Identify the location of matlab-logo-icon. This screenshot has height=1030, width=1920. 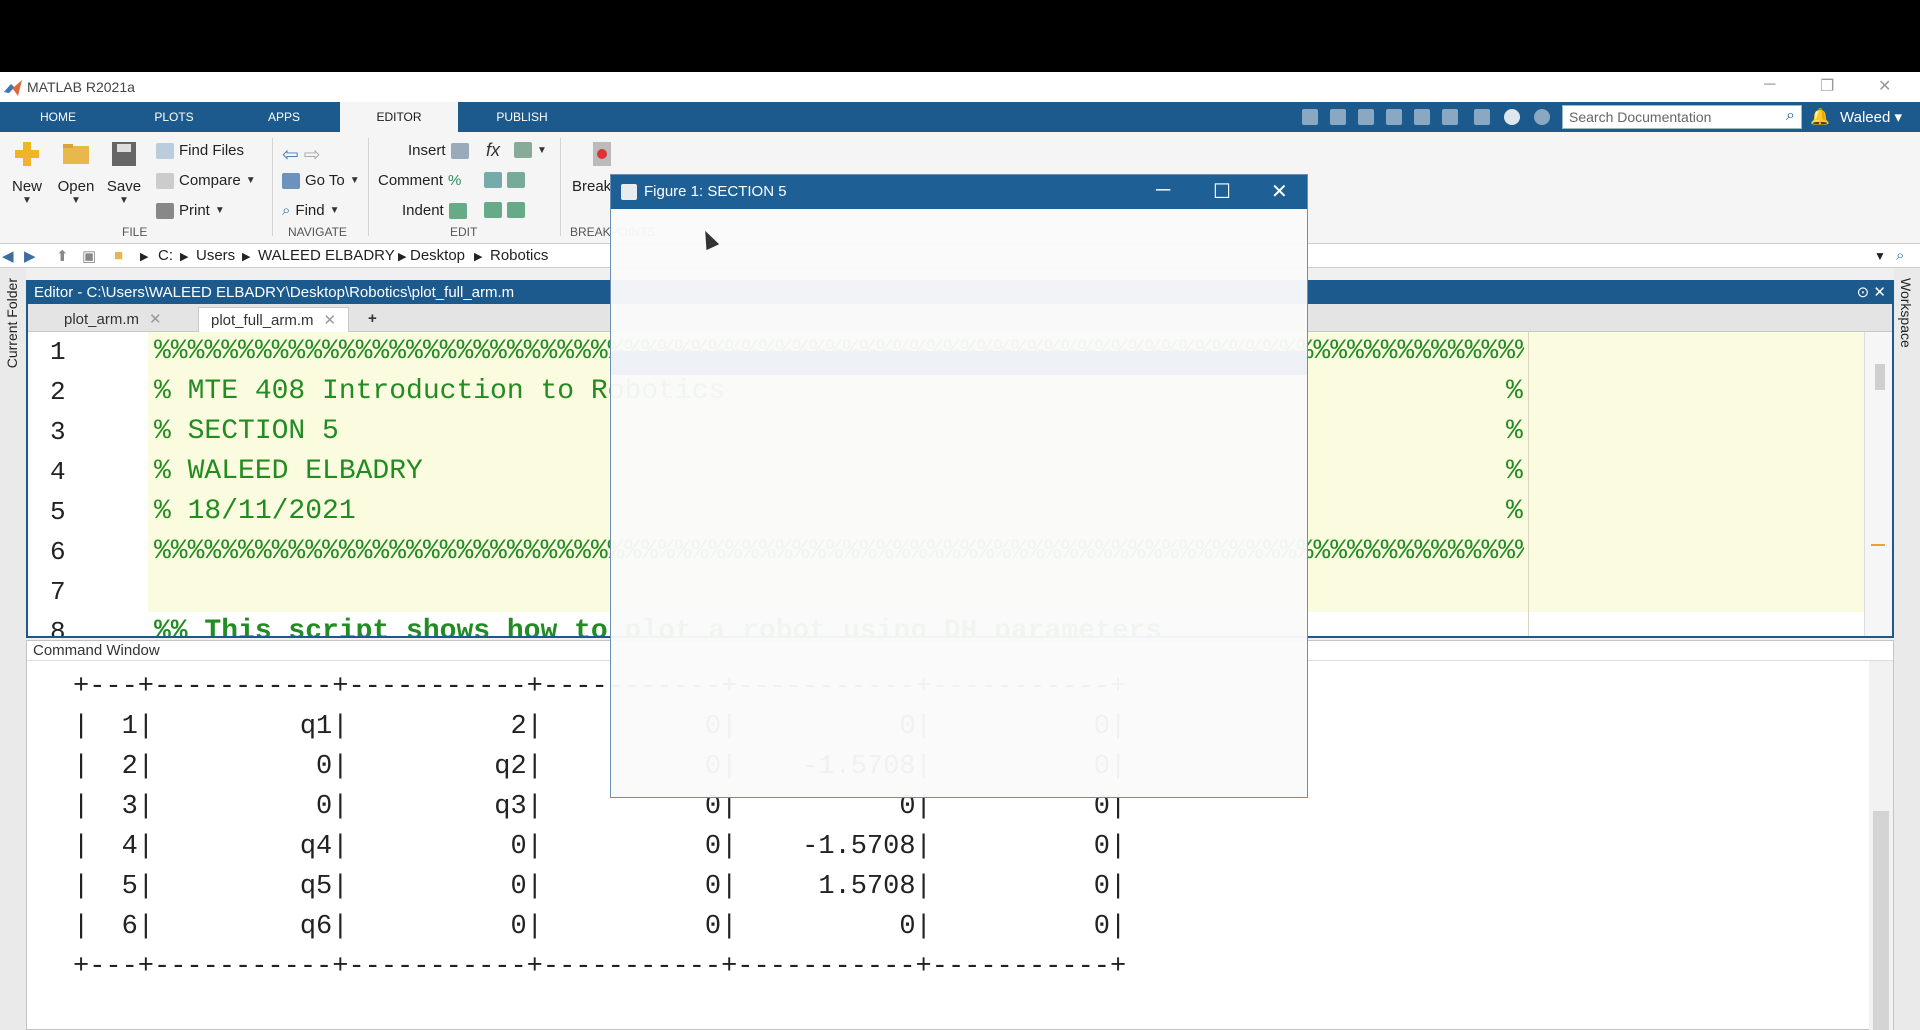
(13, 88).